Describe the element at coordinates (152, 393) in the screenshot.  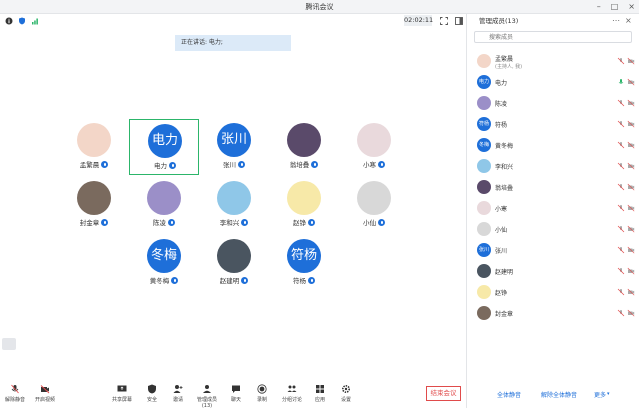
I see `security-button: 安全` at that location.